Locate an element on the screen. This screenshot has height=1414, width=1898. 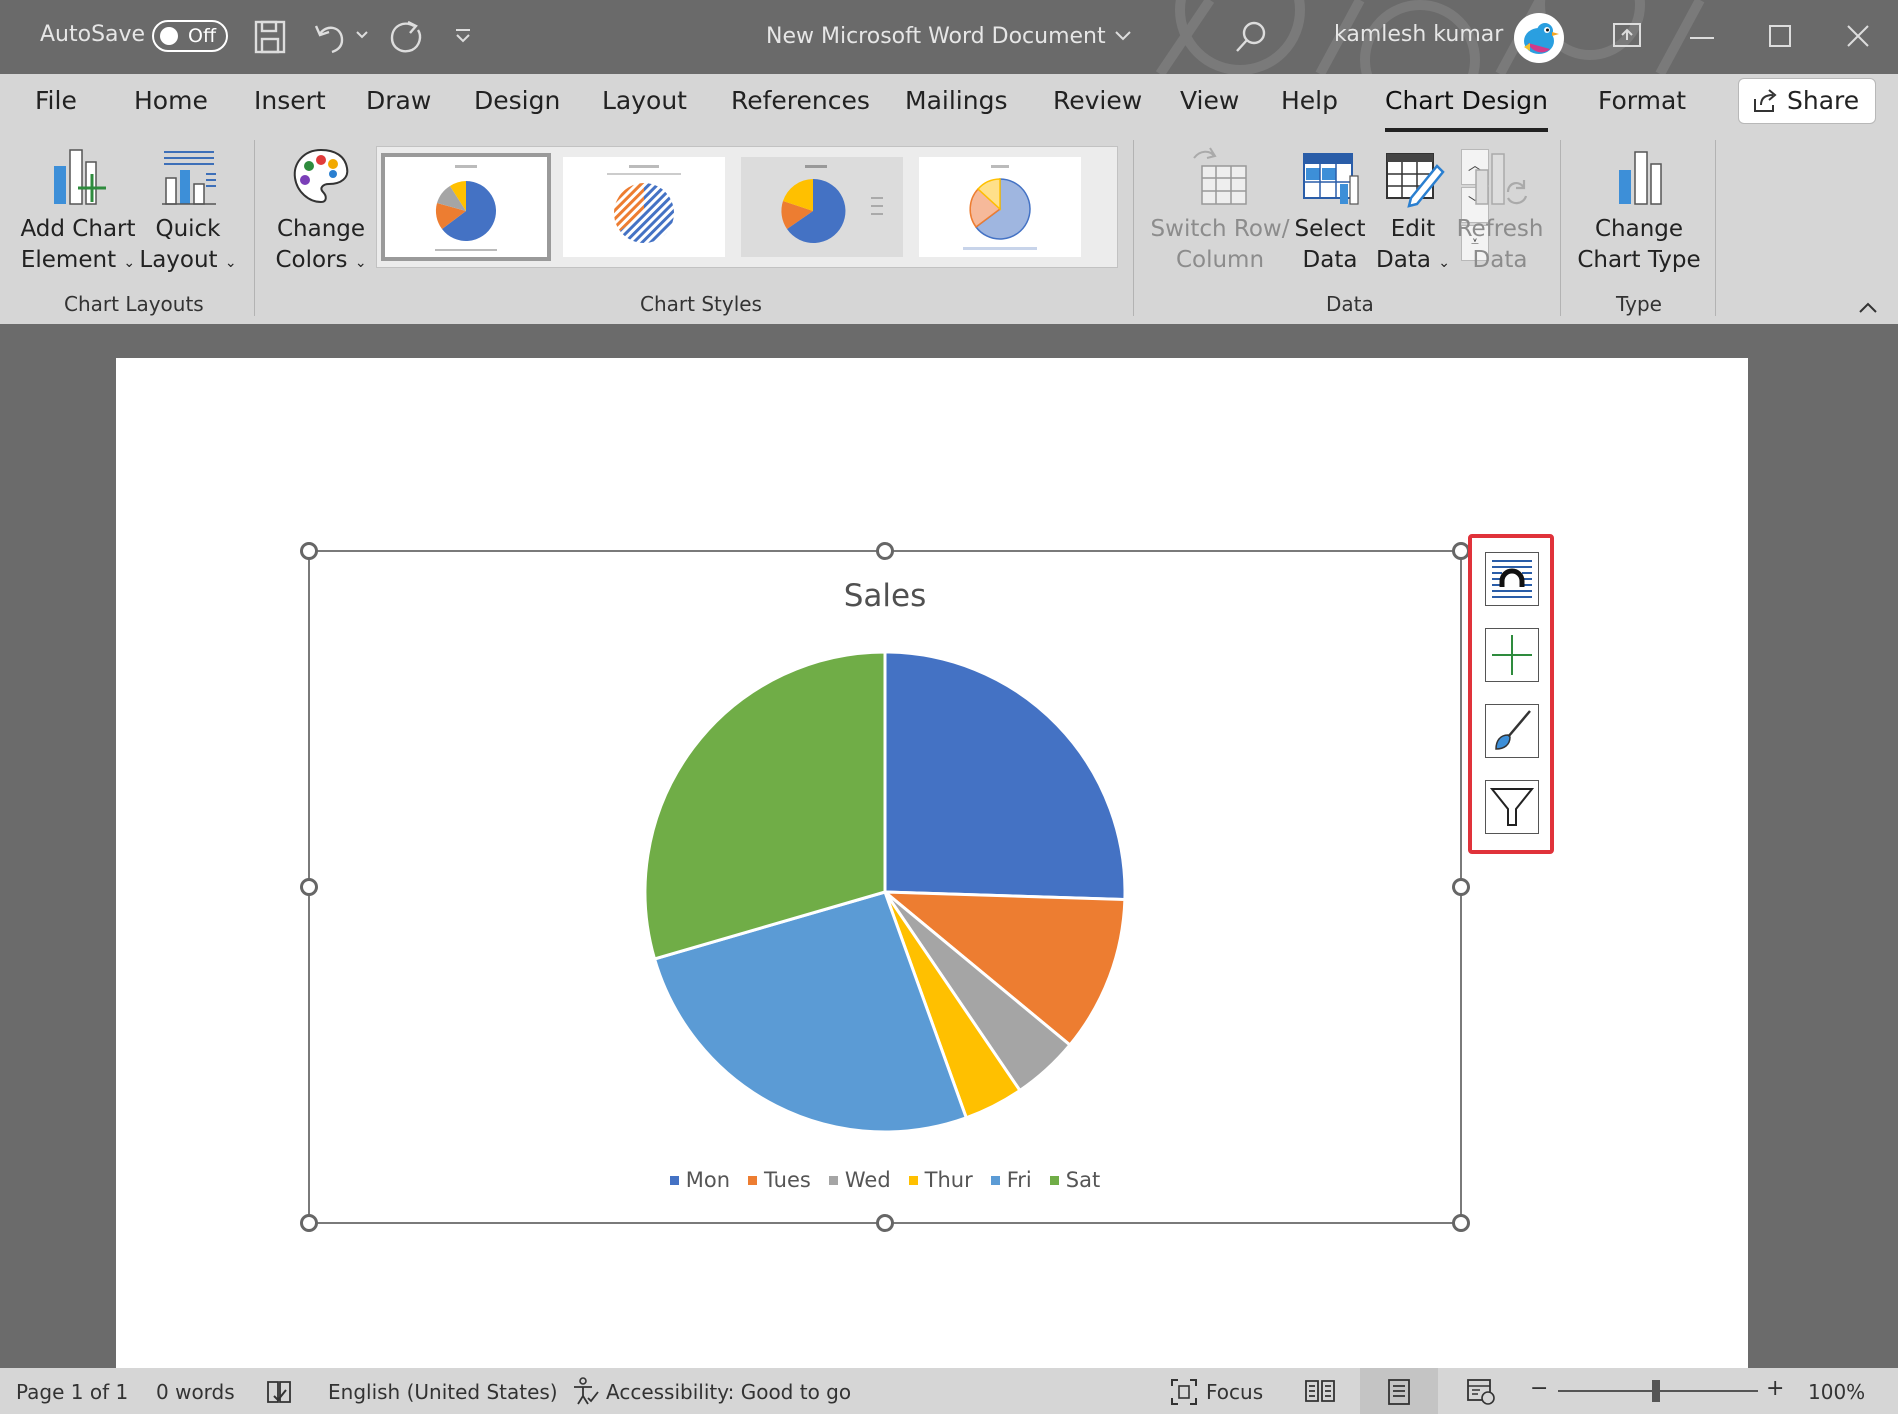
zoom-slider-thumb is located at coordinates (1656, 1391).